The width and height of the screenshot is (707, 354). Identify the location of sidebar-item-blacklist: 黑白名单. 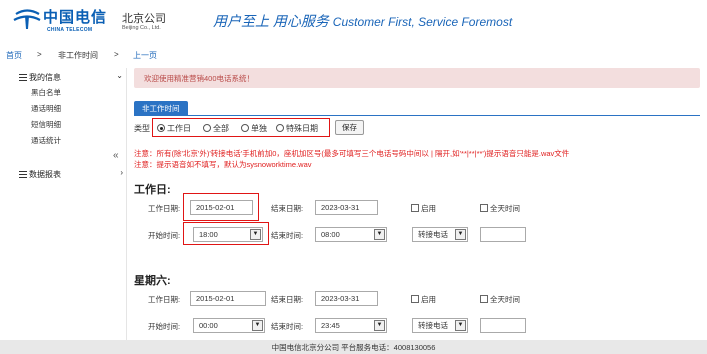
(46, 92).